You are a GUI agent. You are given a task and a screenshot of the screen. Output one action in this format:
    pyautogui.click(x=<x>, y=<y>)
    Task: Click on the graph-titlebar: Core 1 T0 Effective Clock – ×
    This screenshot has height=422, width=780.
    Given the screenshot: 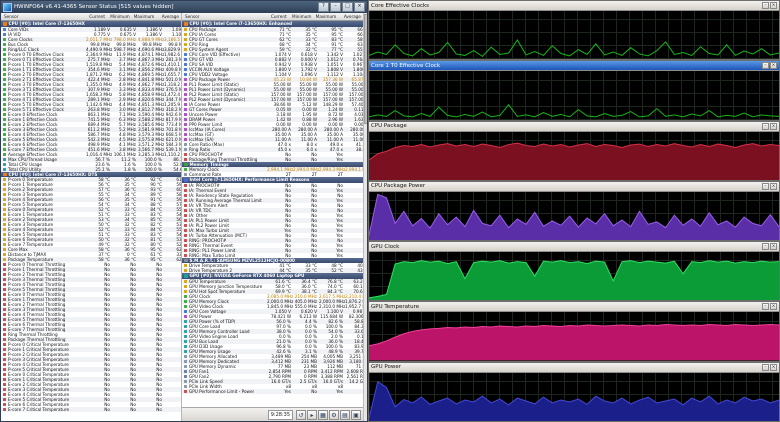 What is the action you would take?
    pyautogui.click(x=574, y=66)
    